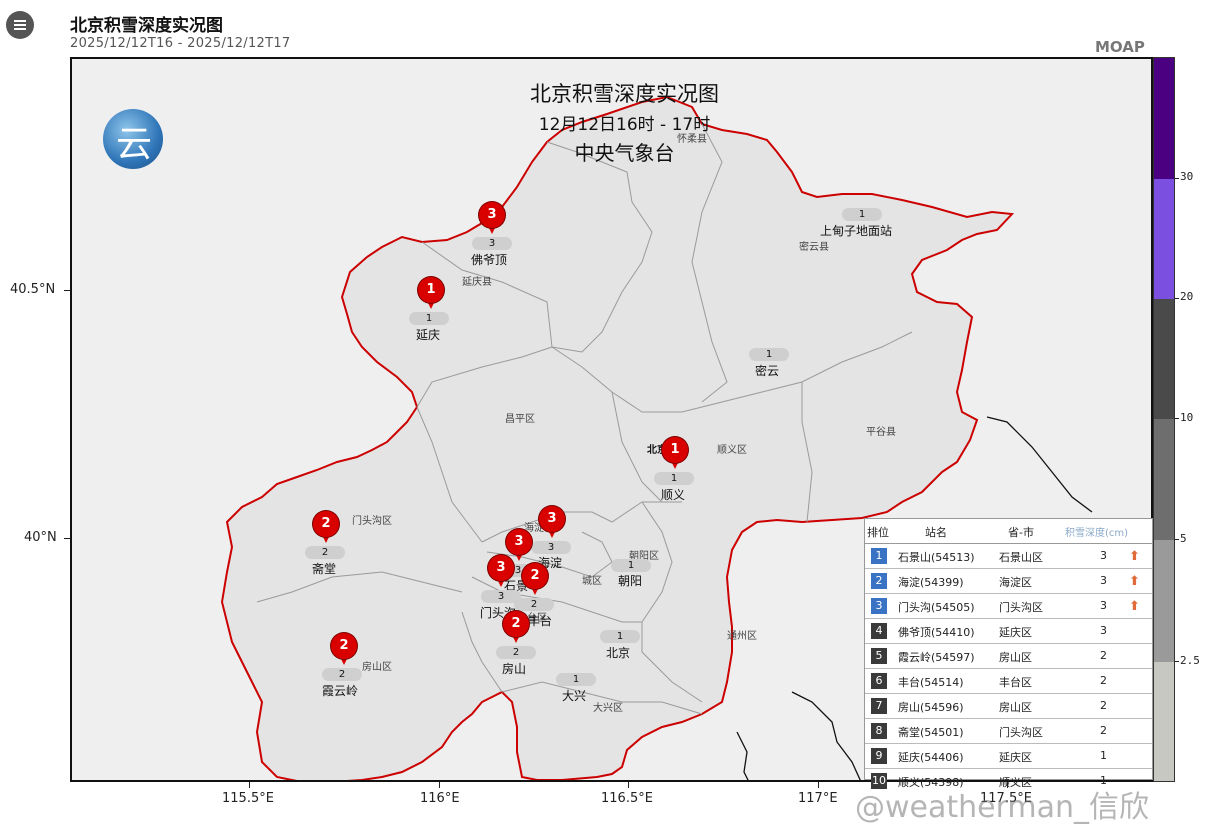 The width and height of the screenshot is (1231, 832). I want to click on x-tick-label: 116.5°E, so click(627, 798).